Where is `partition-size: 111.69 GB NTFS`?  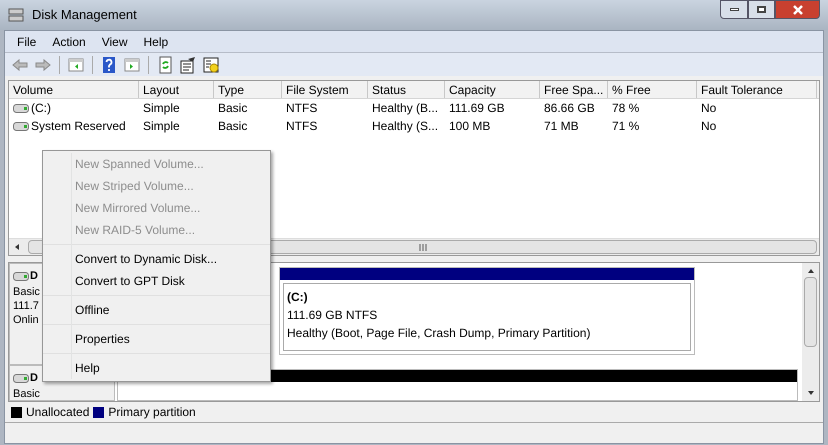
partition-size: 111.69 GB NTFS is located at coordinates (332, 315).